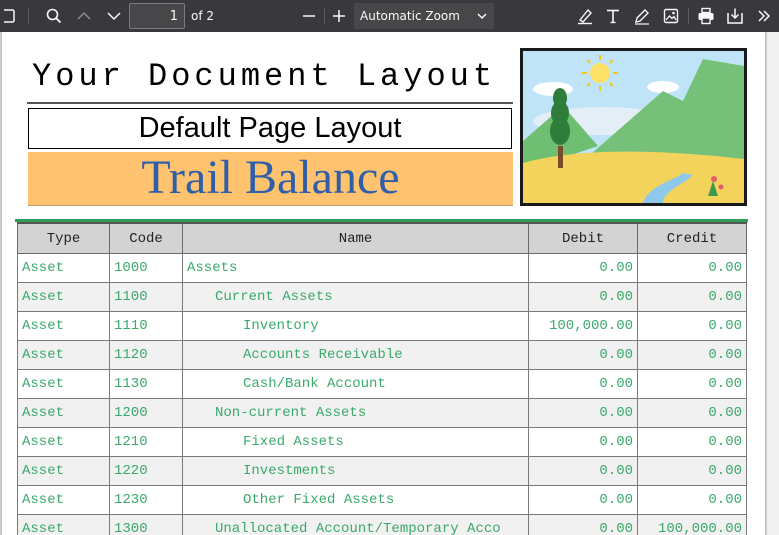 The image size is (779, 535). Describe the element at coordinates (146, 238) in the screenshot. I see `column-header-code: Code` at that location.